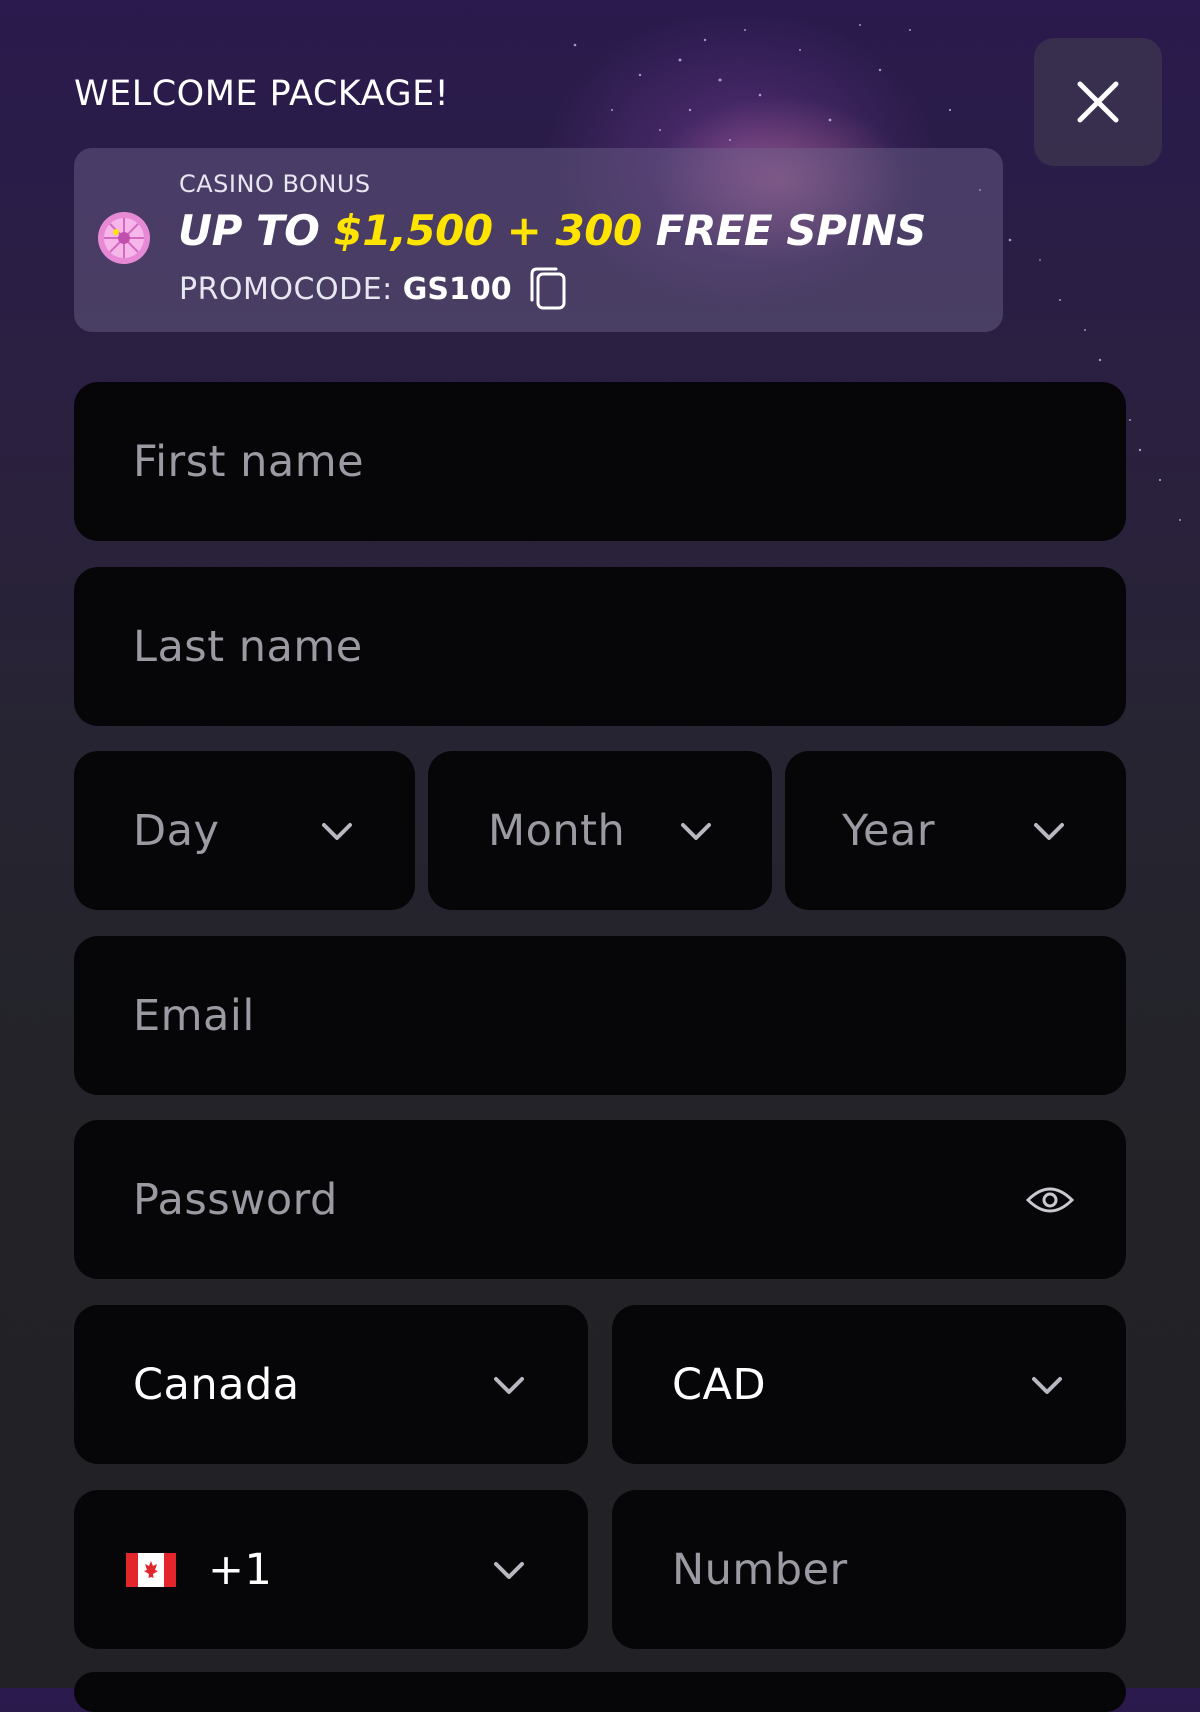 Image resolution: width=1200 pixels, height=1712 pixels. What do you see at coordinates (124, 238) in the screenshot?
I see `bonus-wheel-icon` at bounding box center [124, 238].